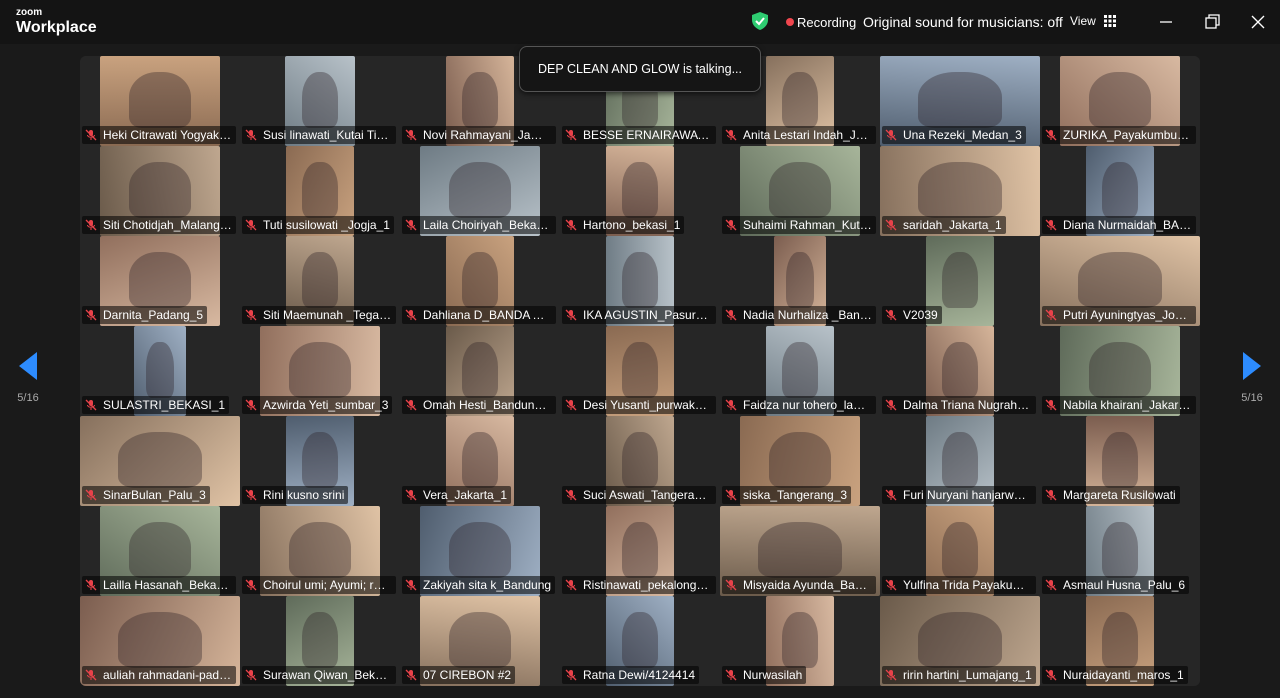  Describe the element at coordinates (952, 225) in the screenshot. I see `participant-name: saridah_Jakarta_1` at that location.